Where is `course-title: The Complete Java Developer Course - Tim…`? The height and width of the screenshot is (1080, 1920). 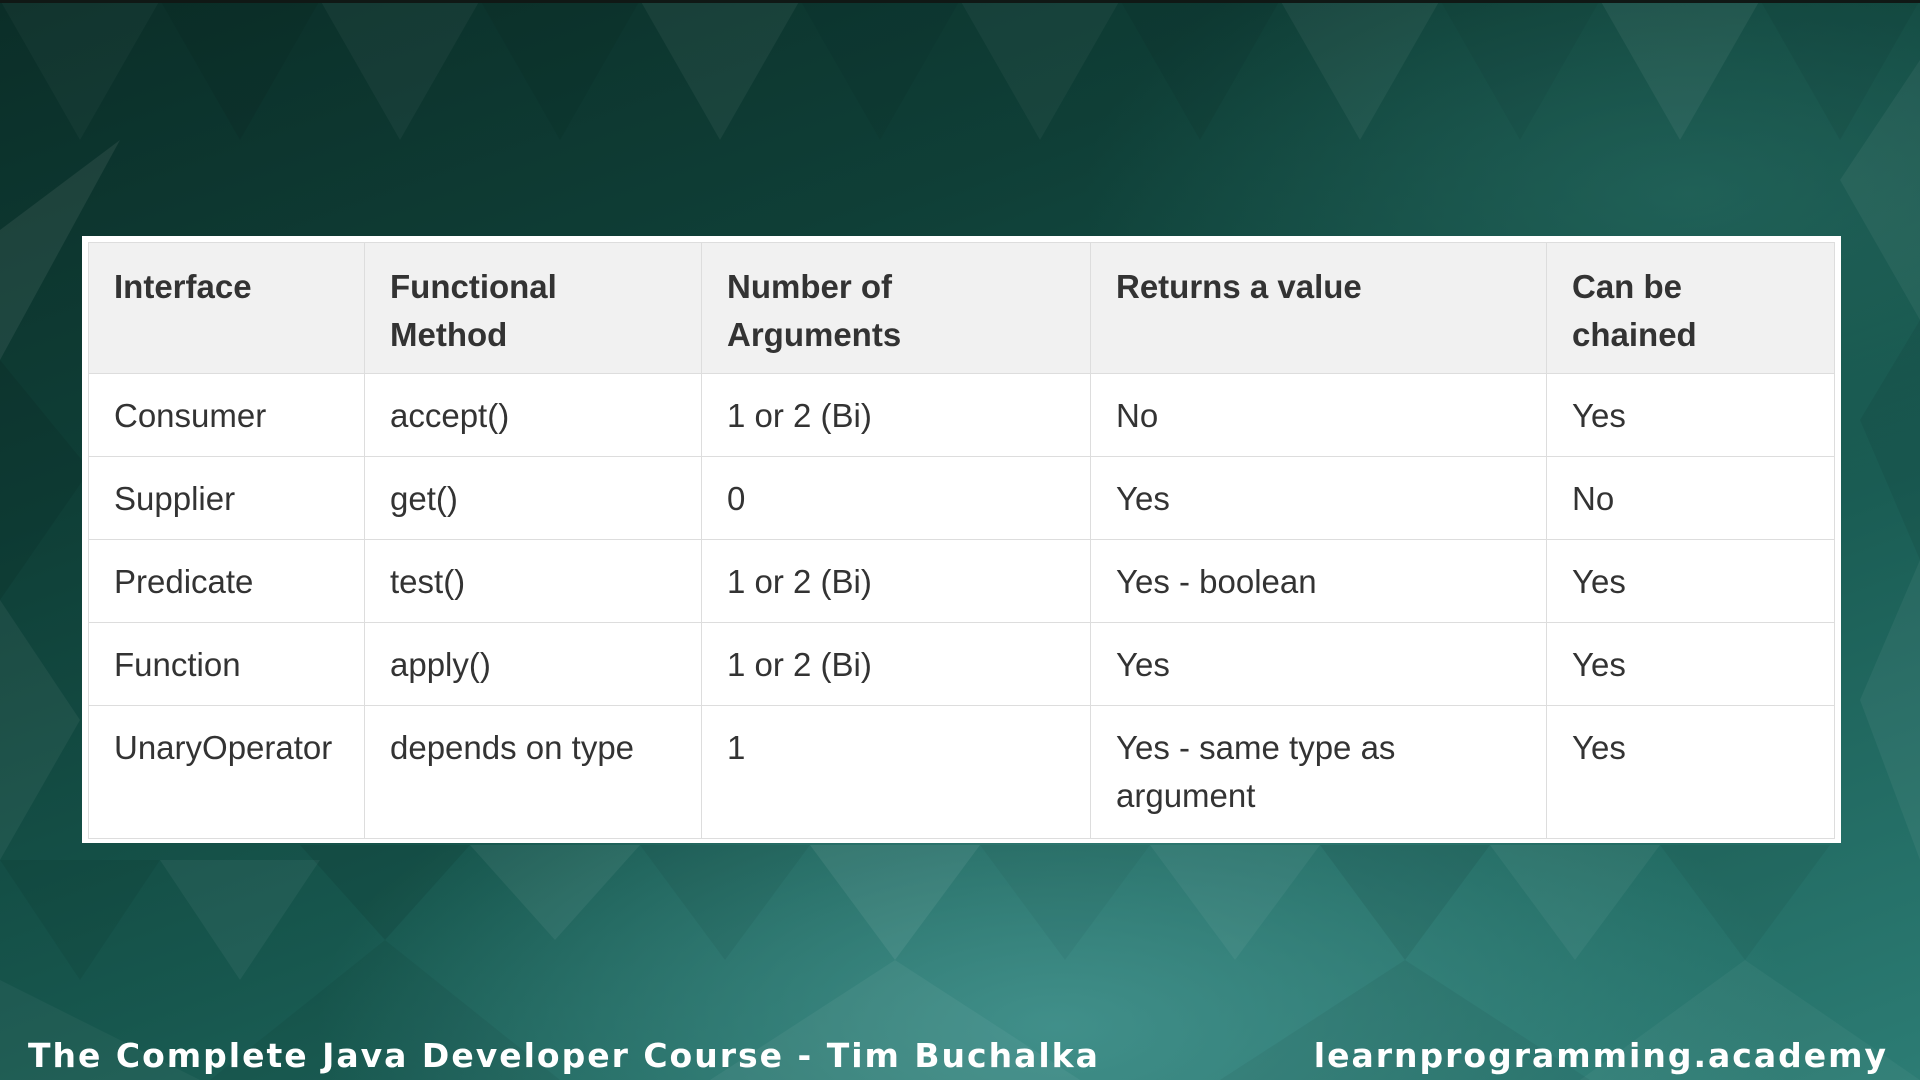
course-title: The Complete Java Developer Course - Tim… is located at coordinates (564, 1055).